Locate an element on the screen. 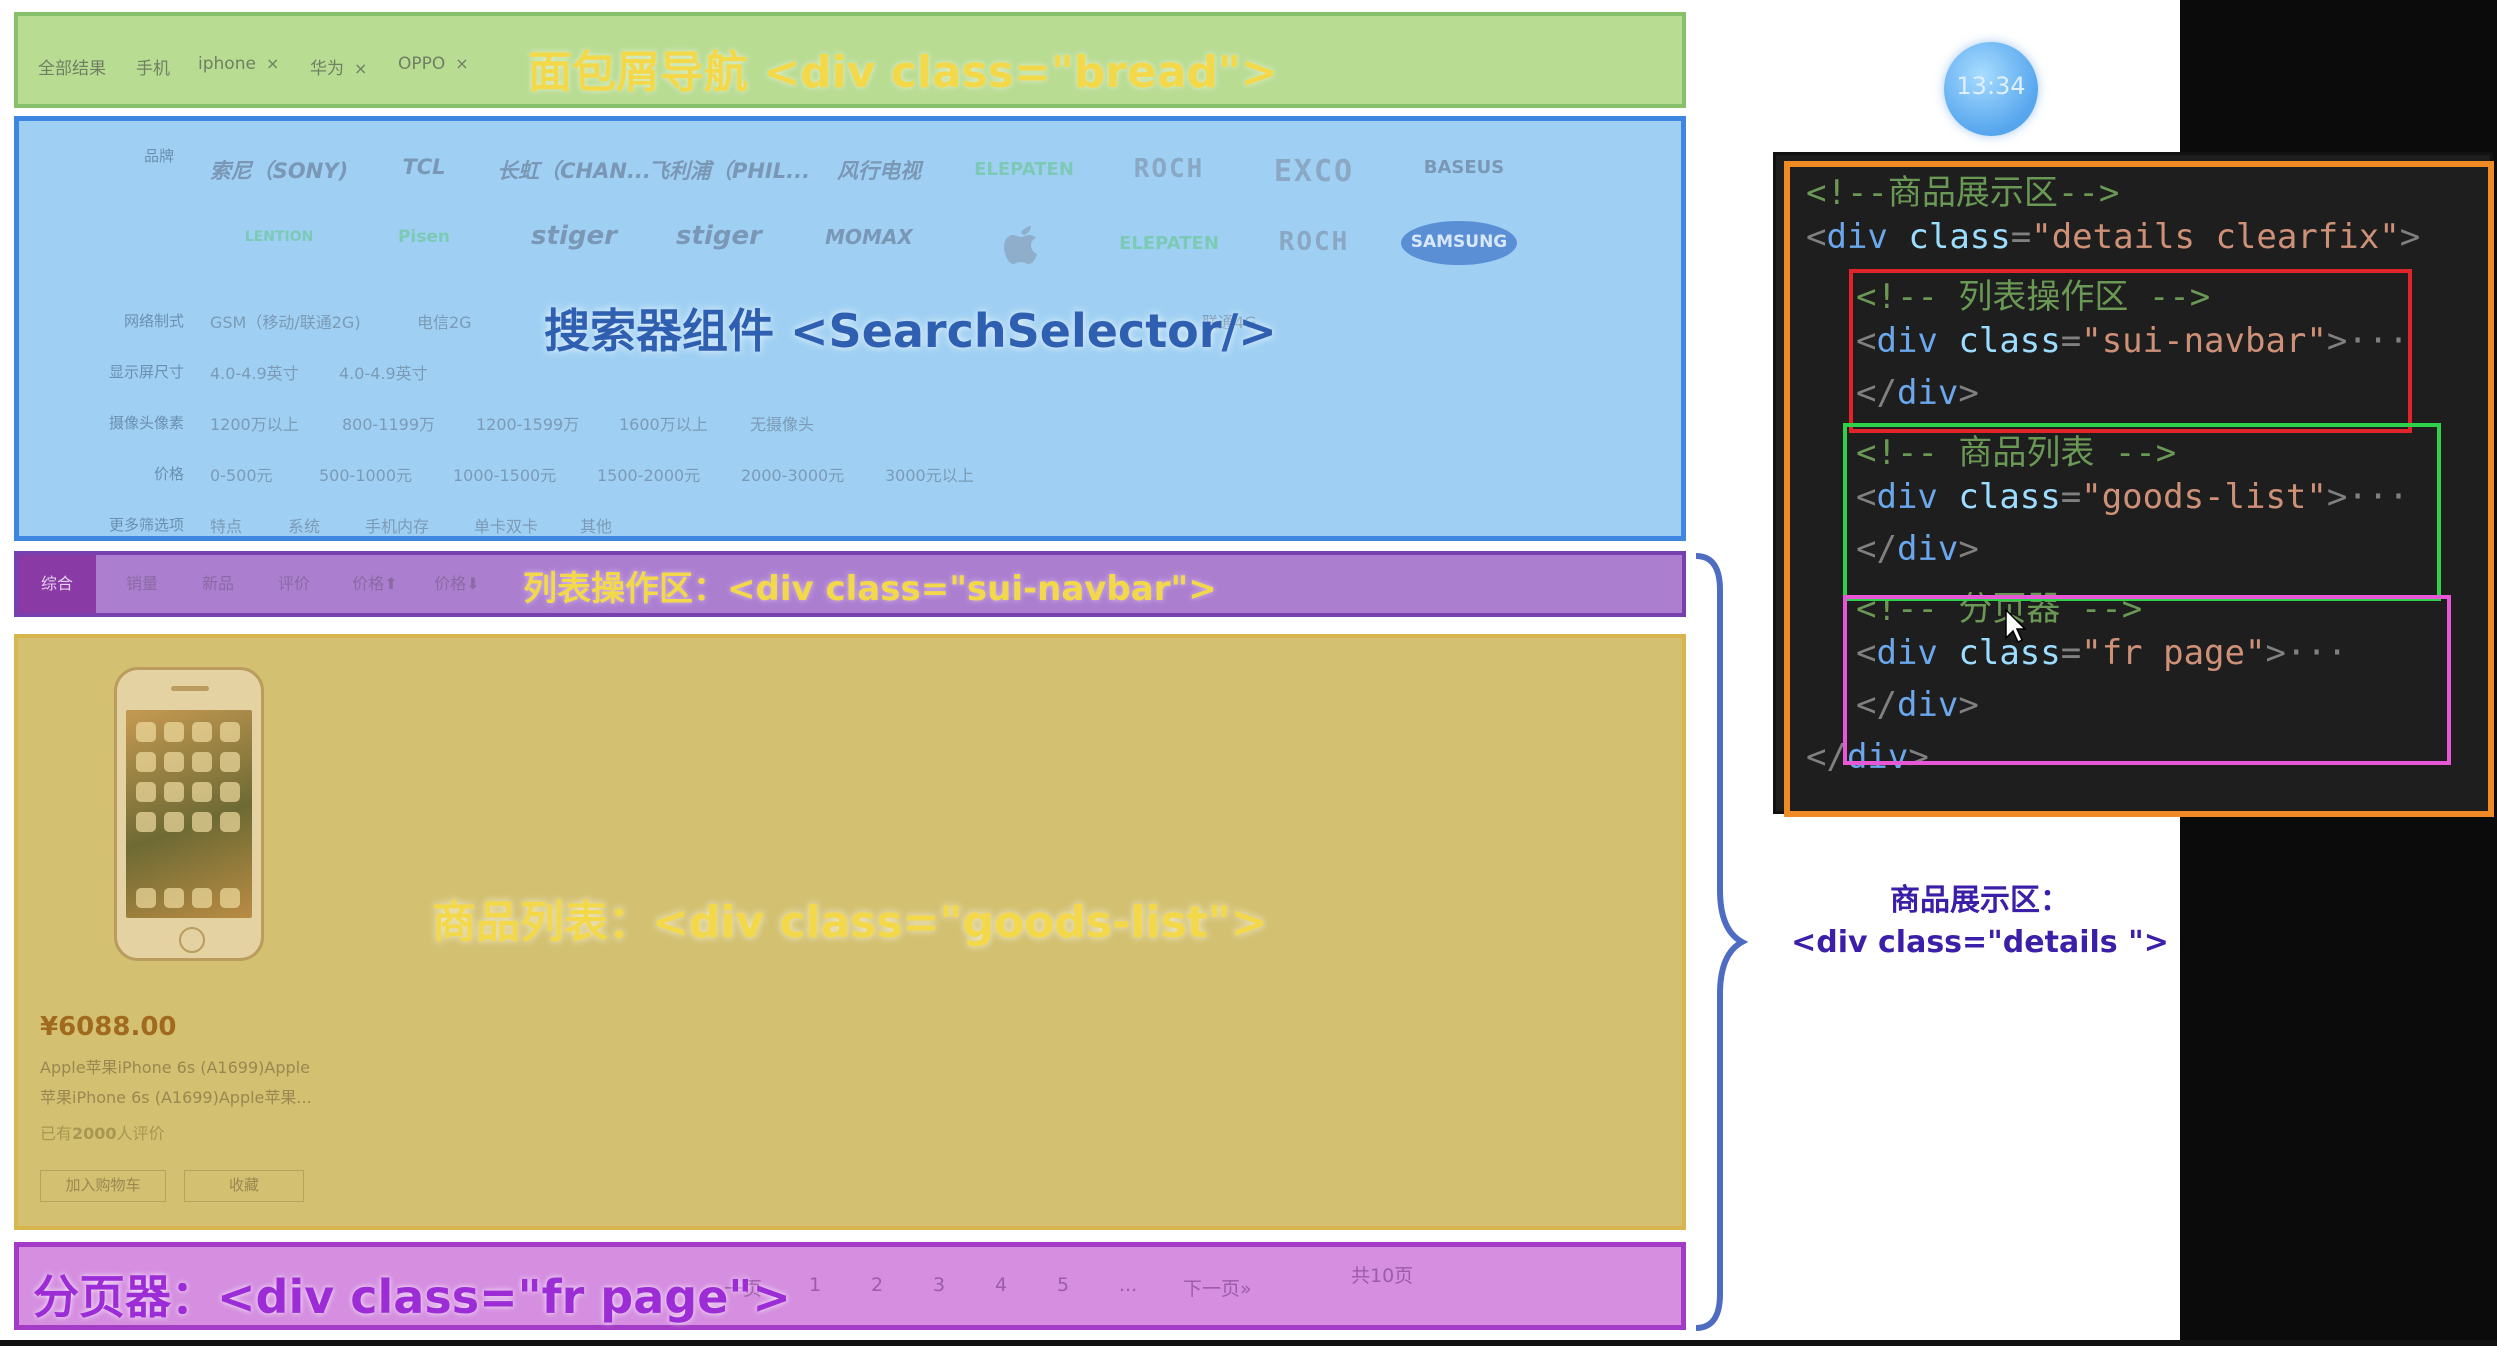 This screenshot has width=2497, height=1346. brand-lention: LENTION is located at coordinates (279, 237).